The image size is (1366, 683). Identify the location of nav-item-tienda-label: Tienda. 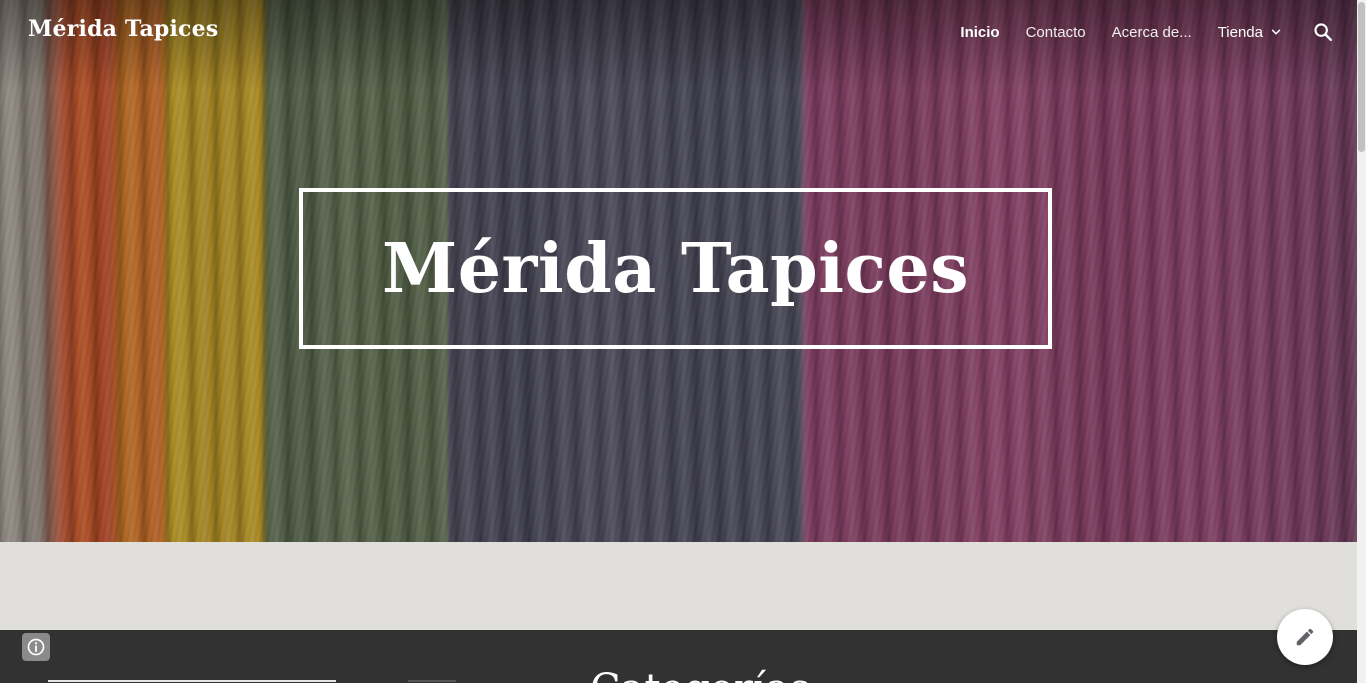
(1240, 32).